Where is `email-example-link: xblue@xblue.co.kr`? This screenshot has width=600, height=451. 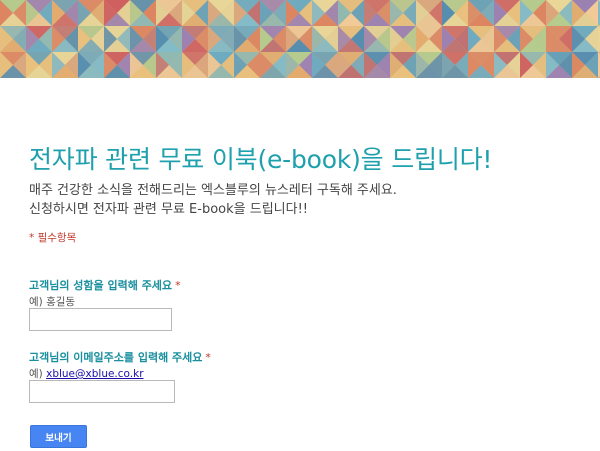
email-example-link: xblue@xblue.co.kr is located at coordinates (94, 374).